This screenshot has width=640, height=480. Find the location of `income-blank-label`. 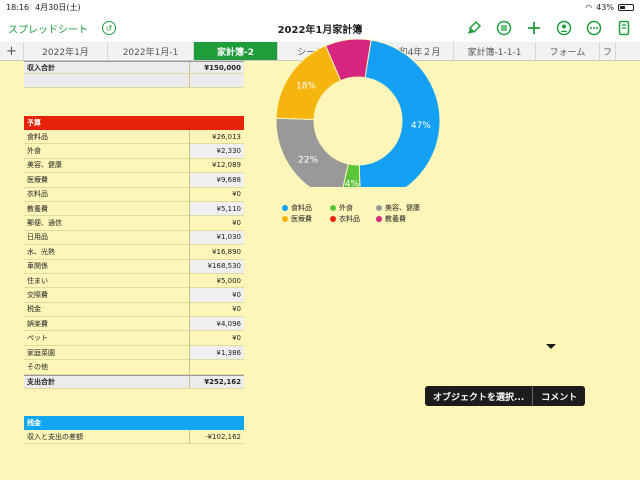

income-blank-label is located at coordinates (107, 80).